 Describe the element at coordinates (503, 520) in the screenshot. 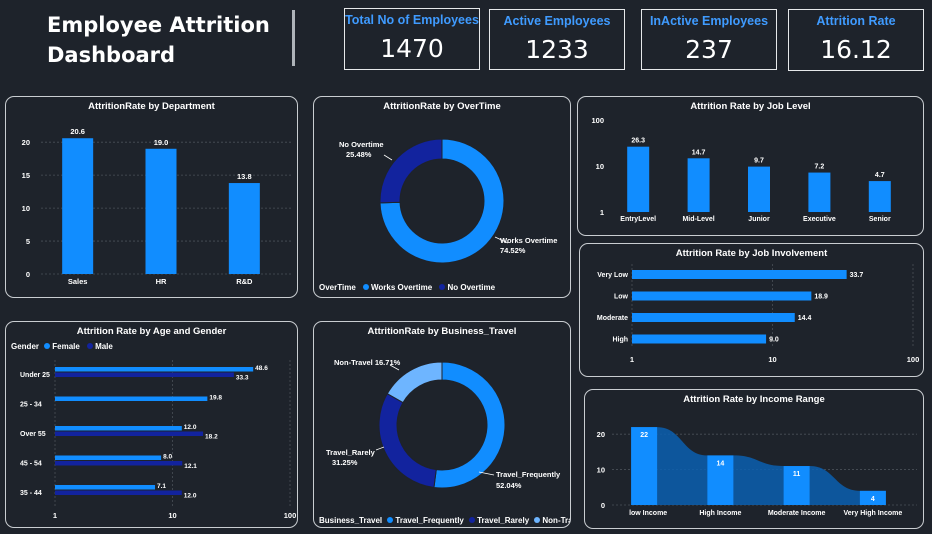

I see `legend-item: Travel_Rarely` at that location.